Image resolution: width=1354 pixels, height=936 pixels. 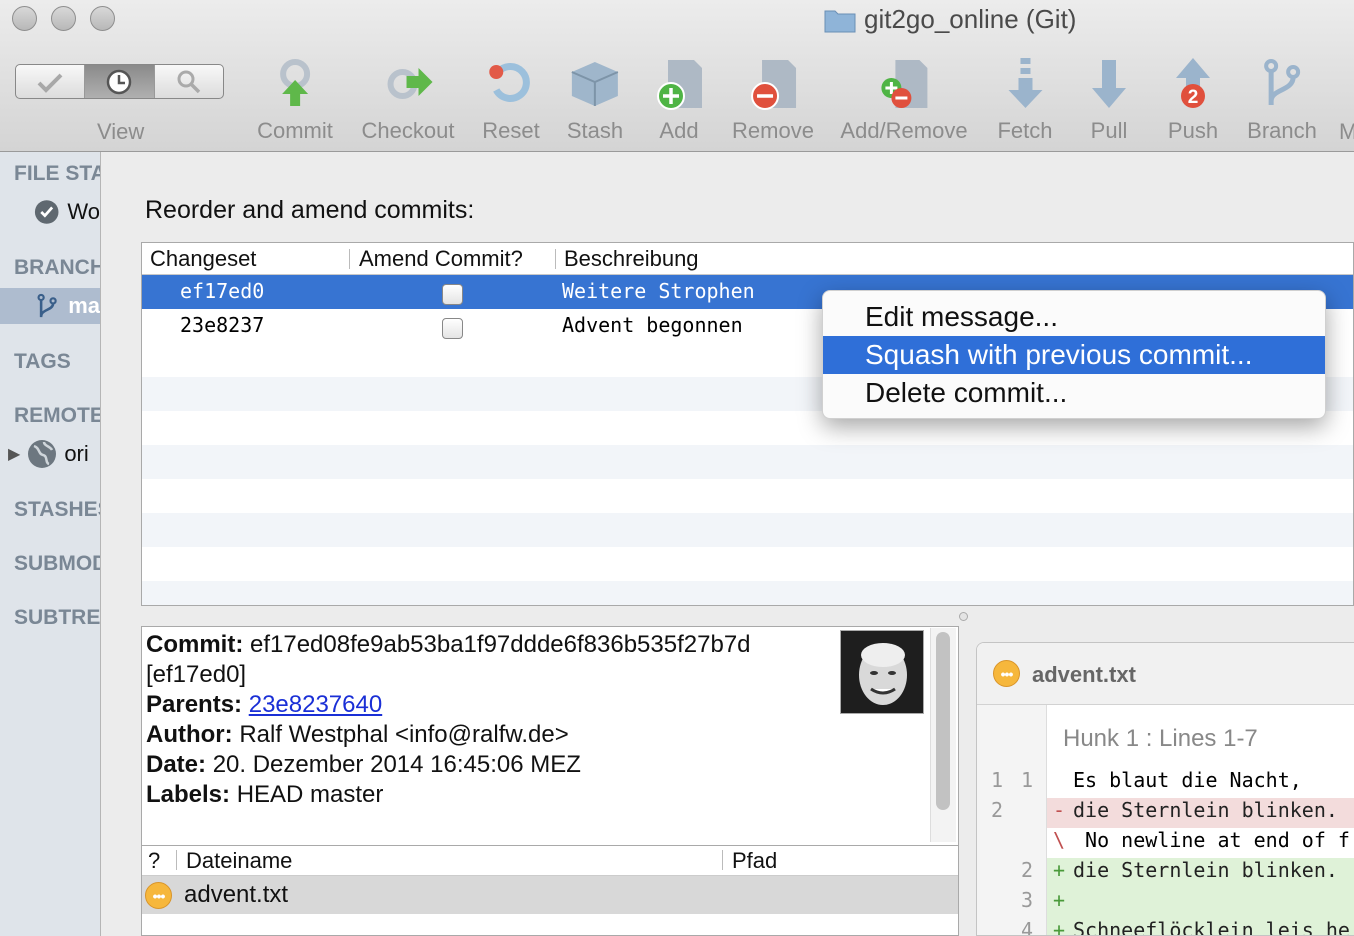 I want to click on parent-commit-link: 23e8237640, so click(x=315, y=704).